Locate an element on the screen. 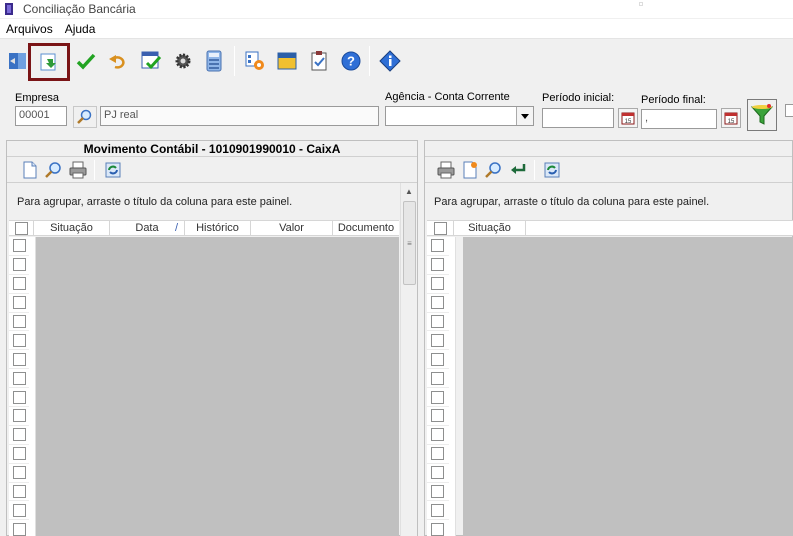  window-button is located at coordinates (287, 61).